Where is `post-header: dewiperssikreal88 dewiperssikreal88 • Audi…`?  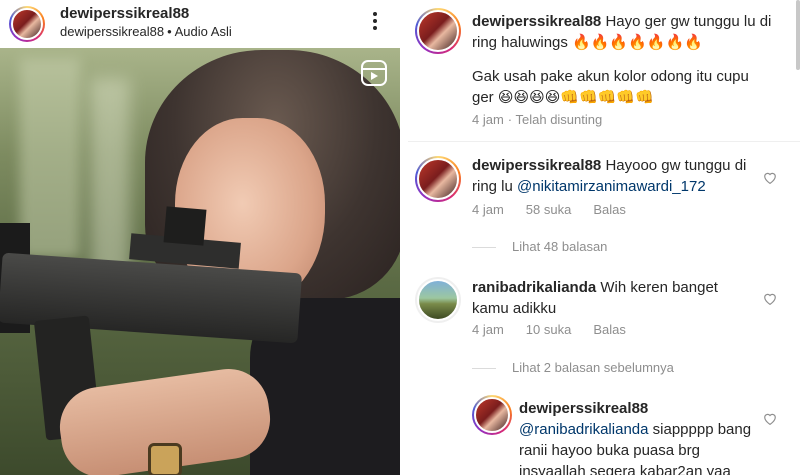 post-header: dewiperssikreal88 dewiperssikreal88 • Audi… is located at coordinates (200, 24).